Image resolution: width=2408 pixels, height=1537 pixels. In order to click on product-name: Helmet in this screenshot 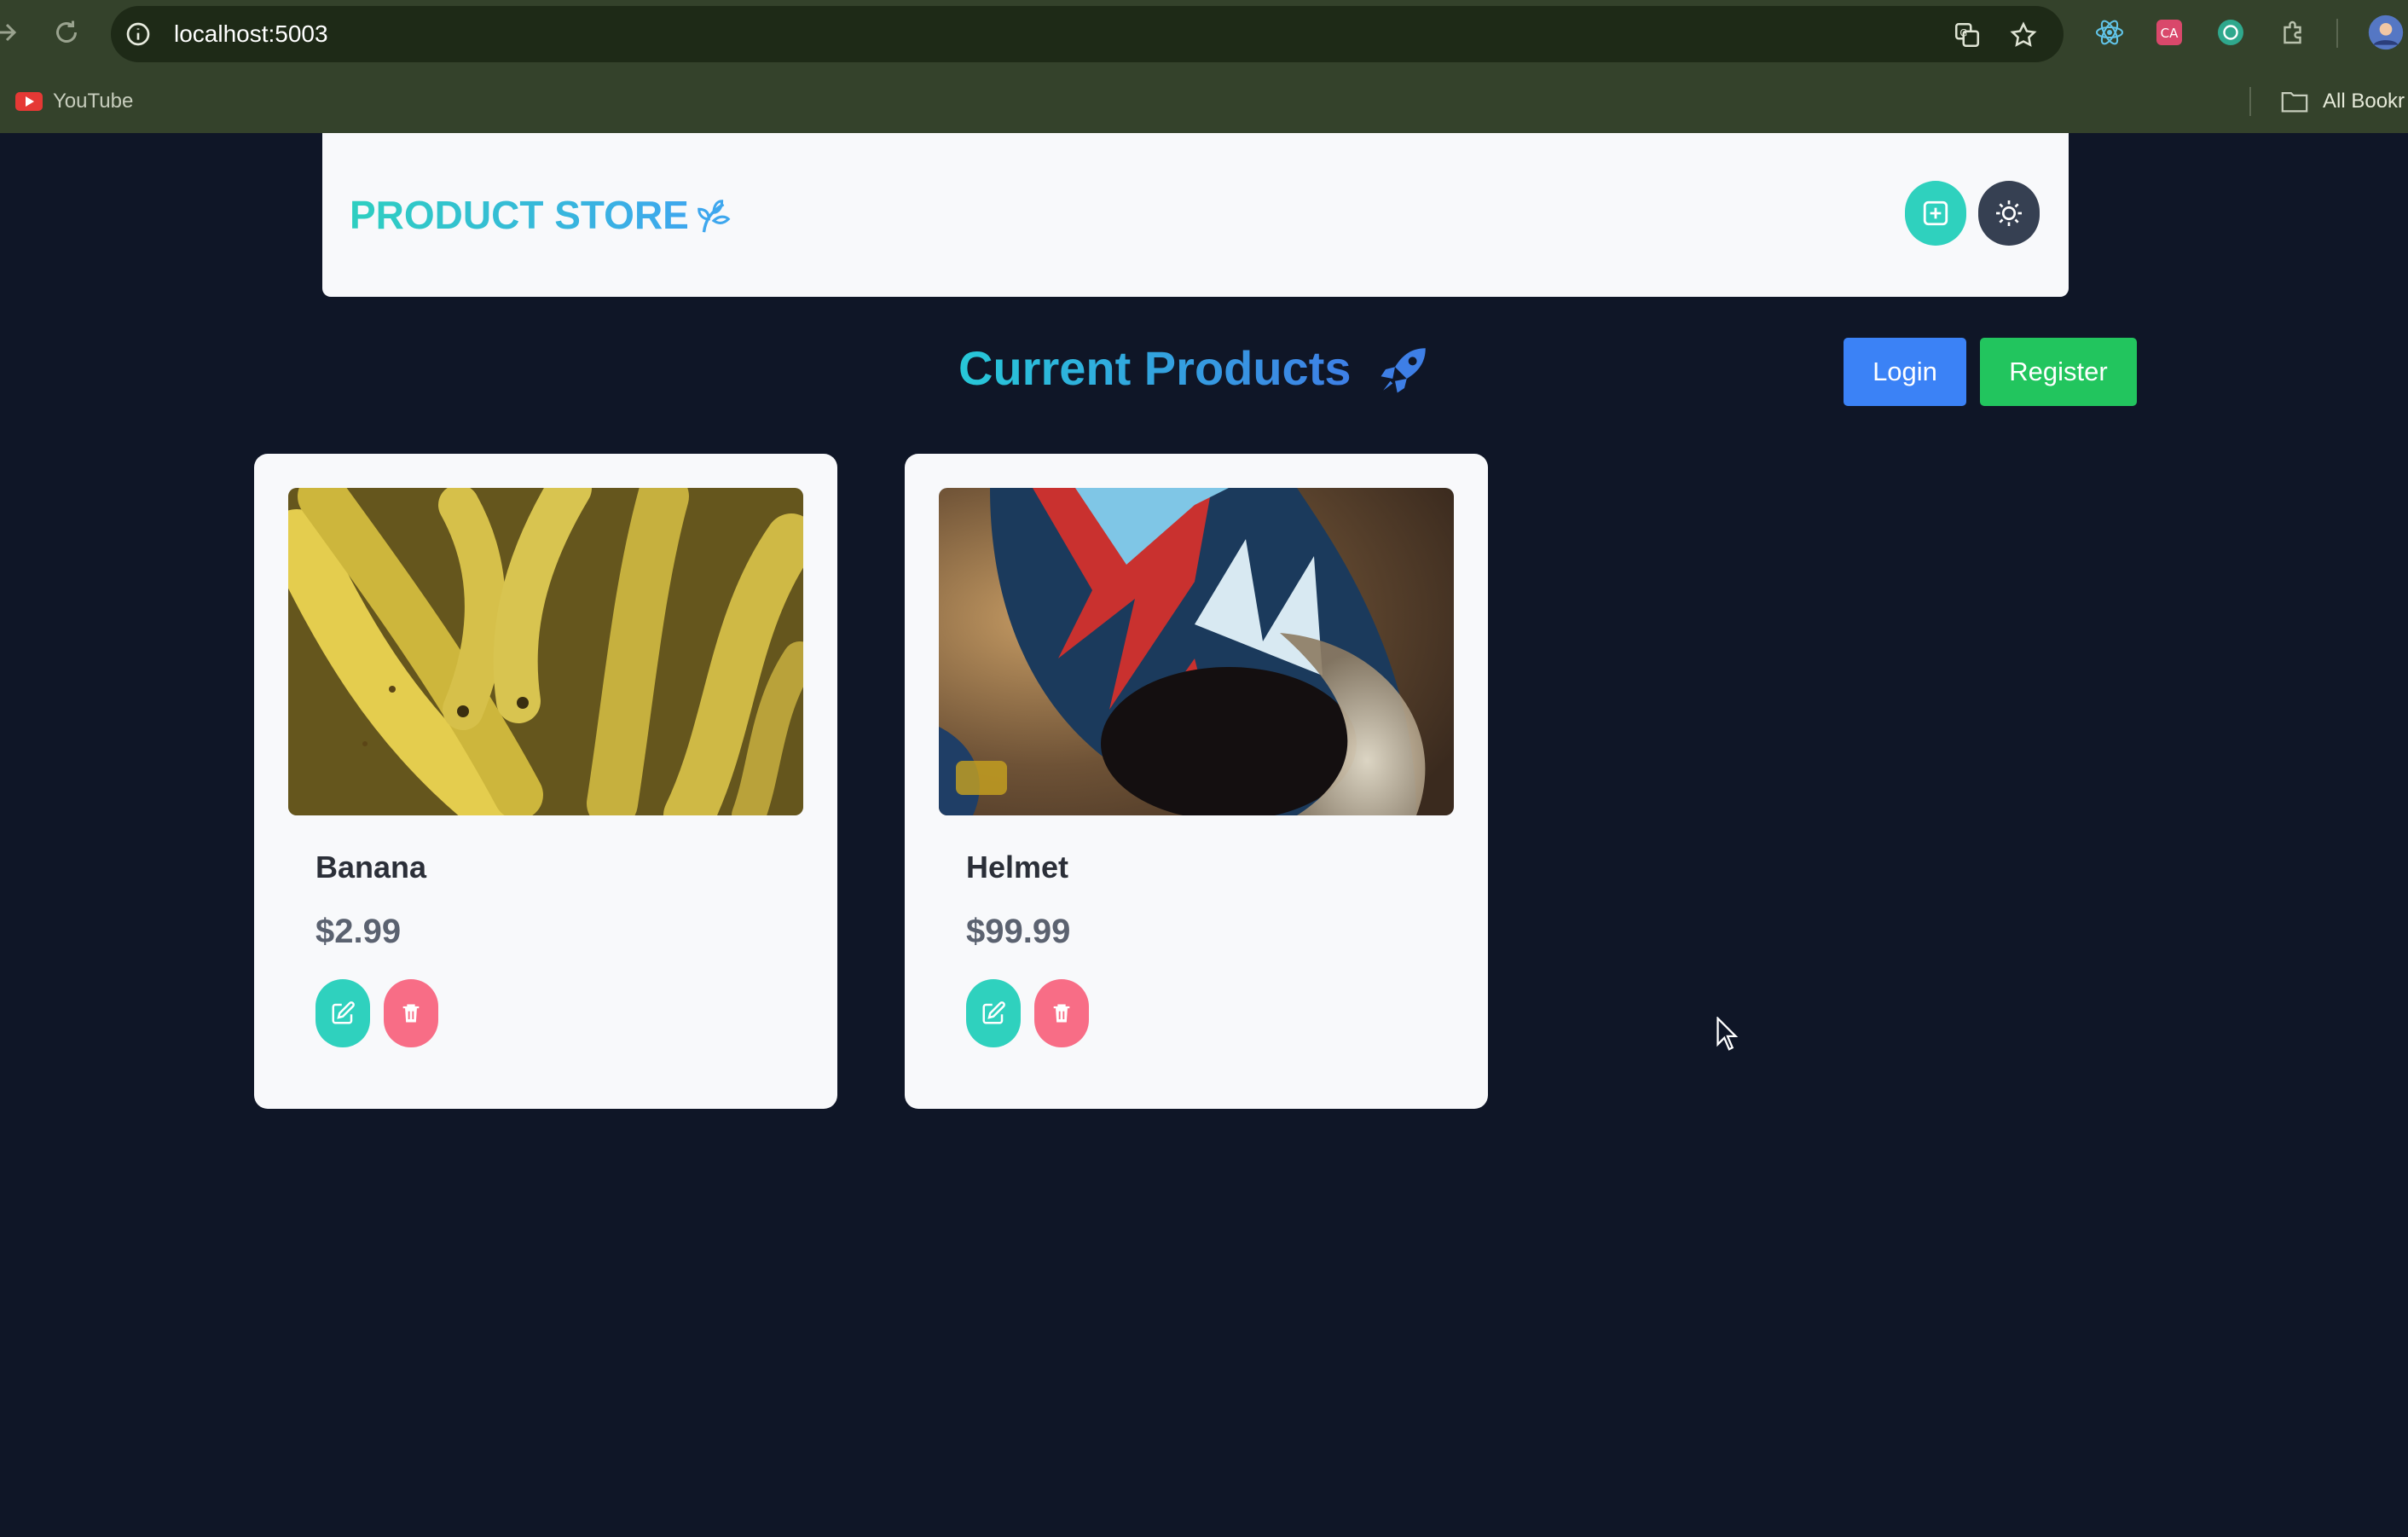, I will do `click(1017, 867)`.